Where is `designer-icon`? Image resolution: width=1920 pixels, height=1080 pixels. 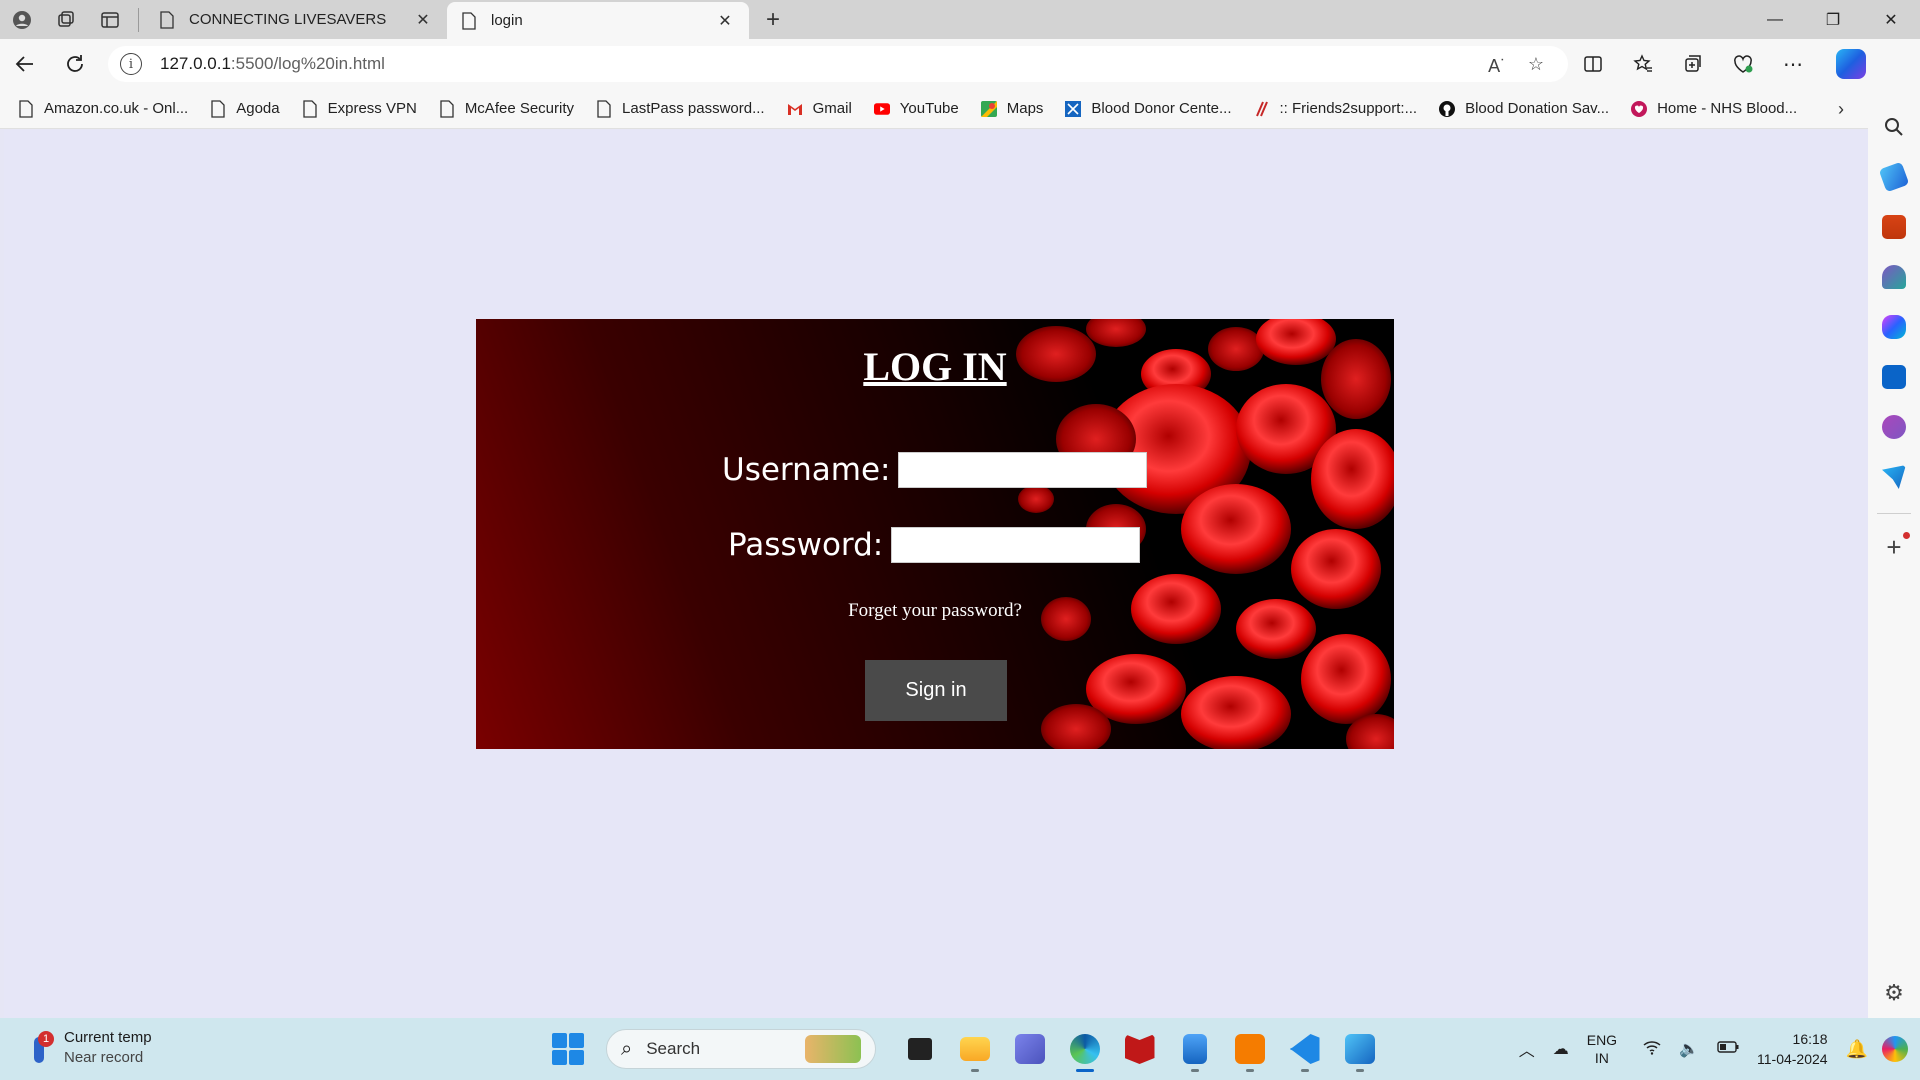 designer-icon is located at coordinates (1894, 427).